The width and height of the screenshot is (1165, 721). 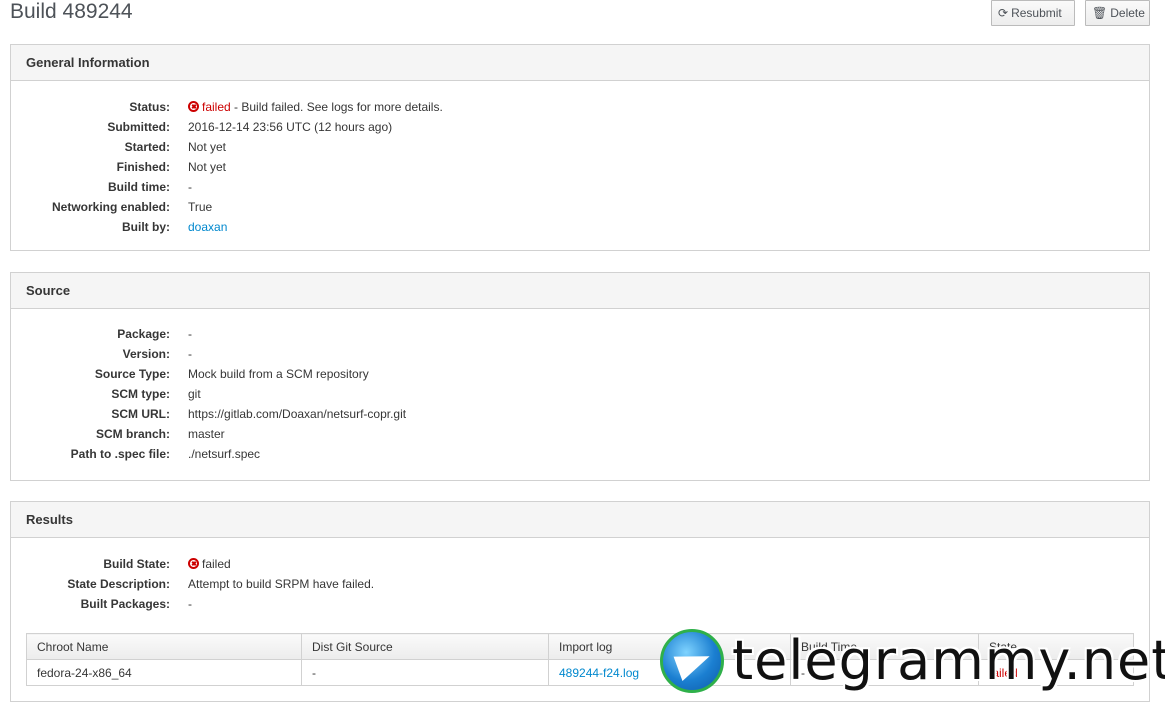 I want to click on started-row: Started: Not yet, so click(x=580, y=147).